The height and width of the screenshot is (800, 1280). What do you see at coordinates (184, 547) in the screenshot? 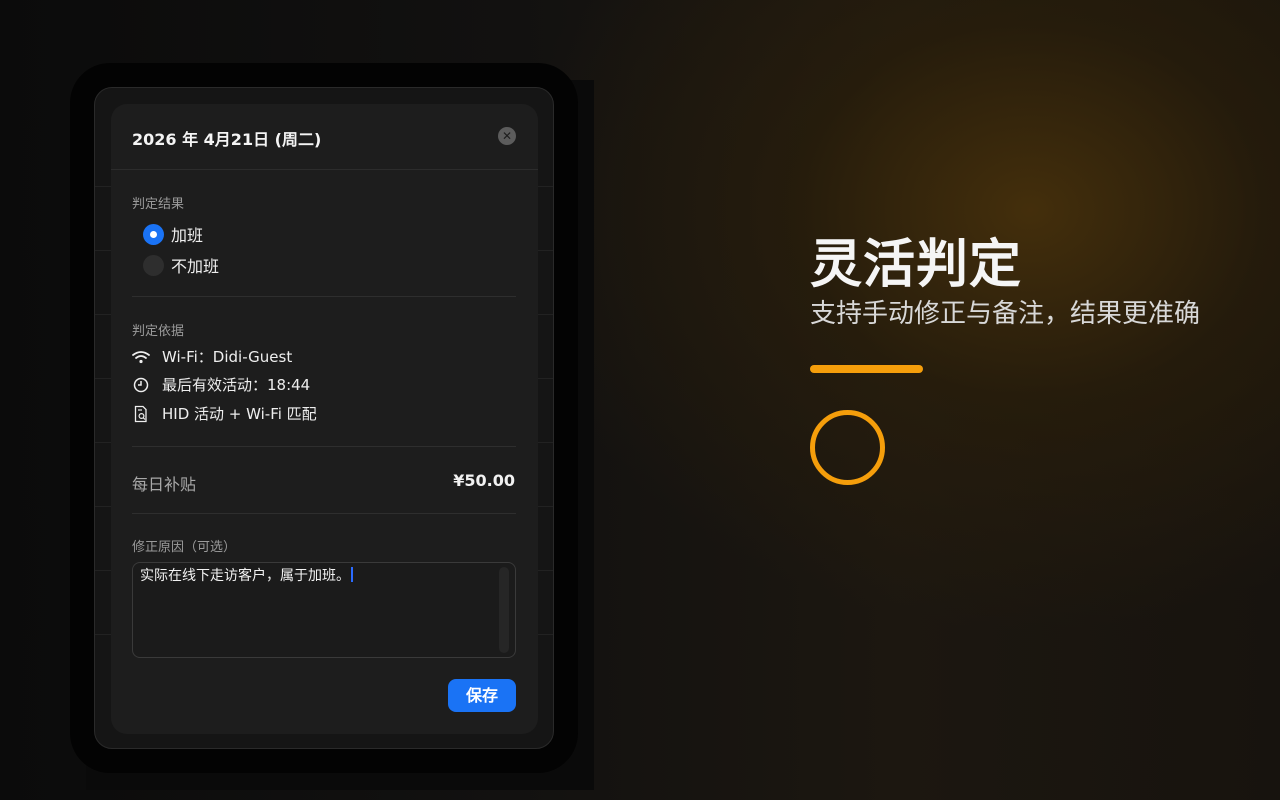
I see `reason-section-label: 修正原因（可选）` at bounding box center [184, 547].